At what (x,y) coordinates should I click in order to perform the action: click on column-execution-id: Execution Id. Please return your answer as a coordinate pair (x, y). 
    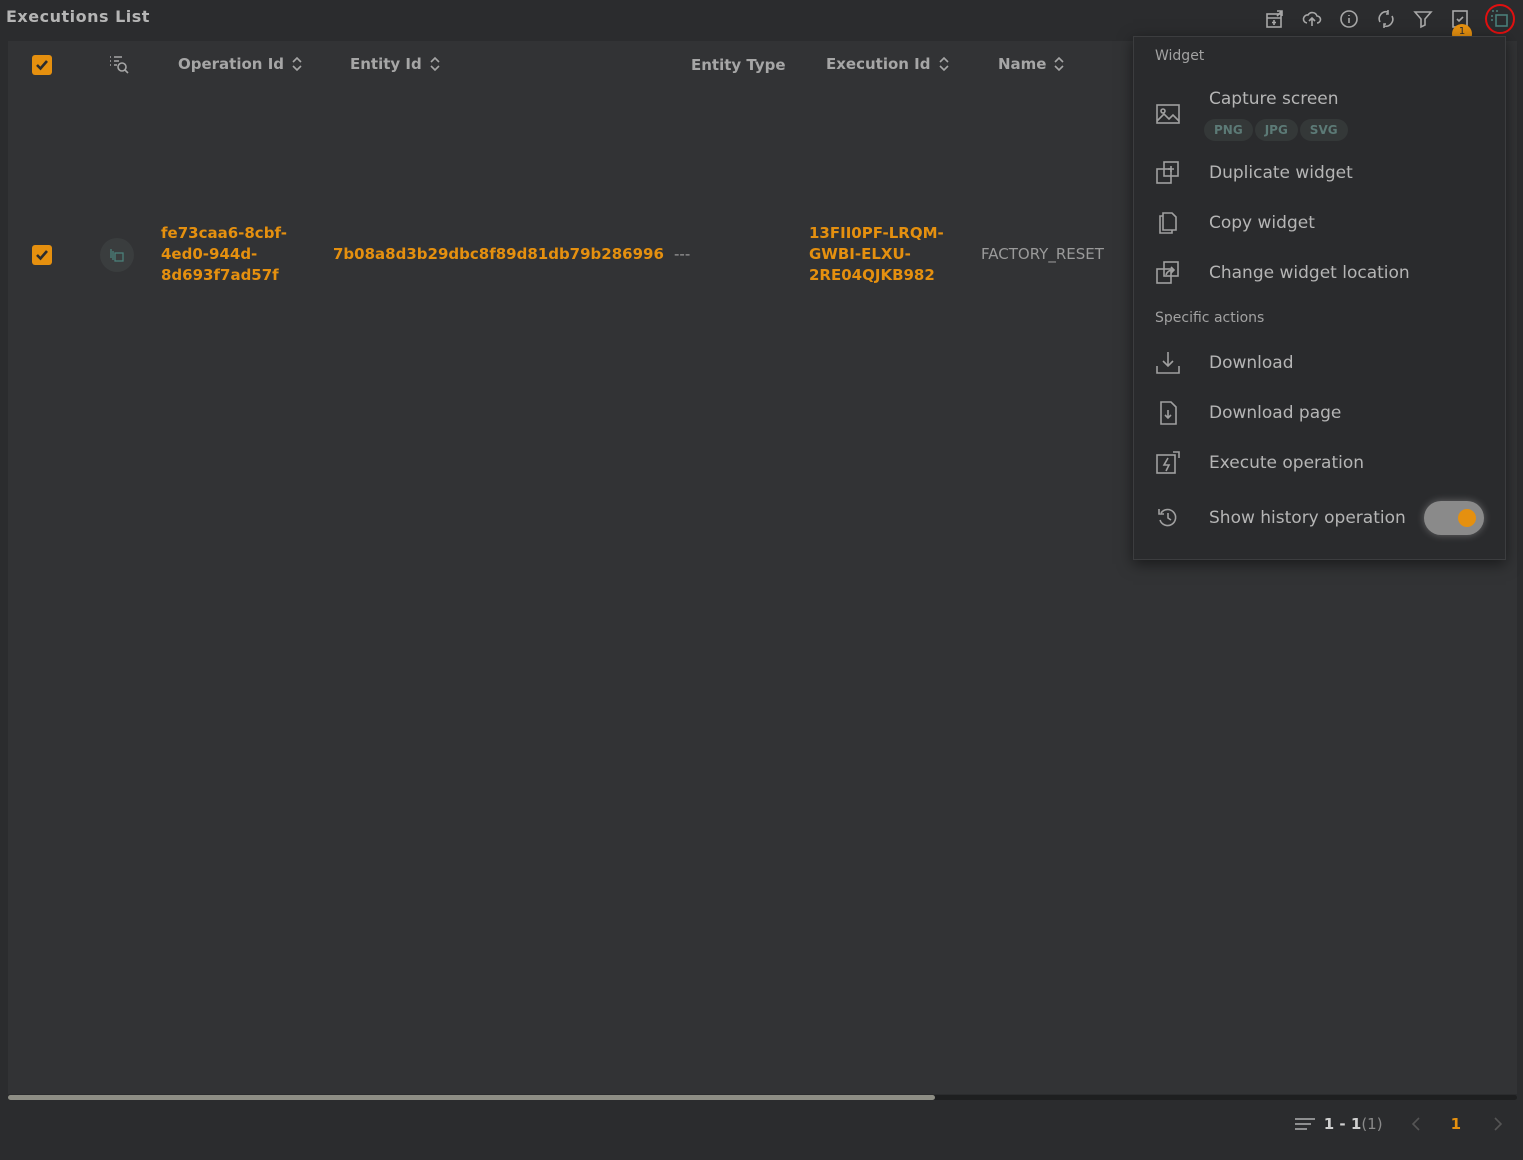
    Looking at the image, I should click on (887, 64).